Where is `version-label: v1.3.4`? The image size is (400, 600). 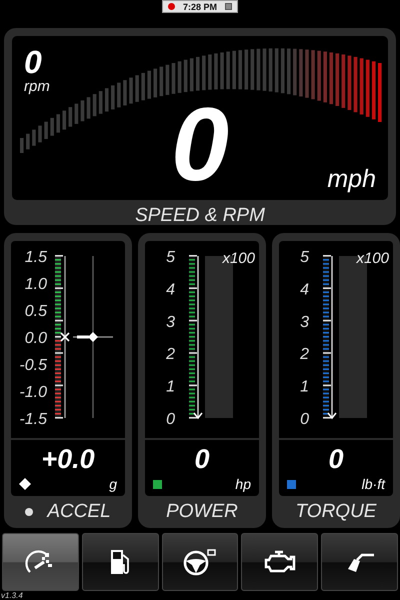
version-label: v1.3.4 is located at coordinates (12, 595).